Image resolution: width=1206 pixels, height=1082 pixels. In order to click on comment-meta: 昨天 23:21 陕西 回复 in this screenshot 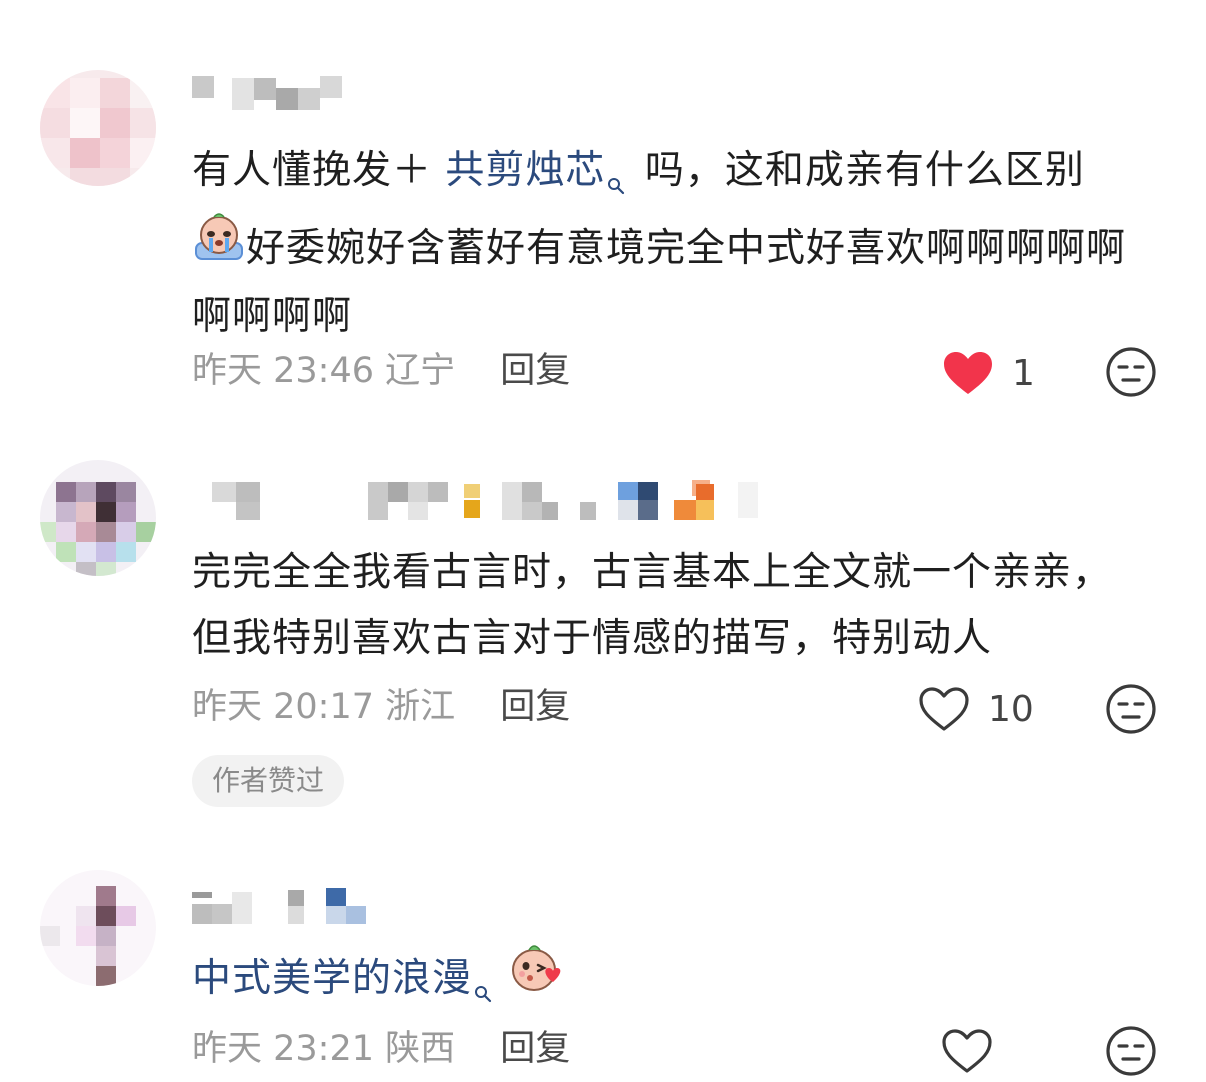, I will do `click(381, 1049)`.